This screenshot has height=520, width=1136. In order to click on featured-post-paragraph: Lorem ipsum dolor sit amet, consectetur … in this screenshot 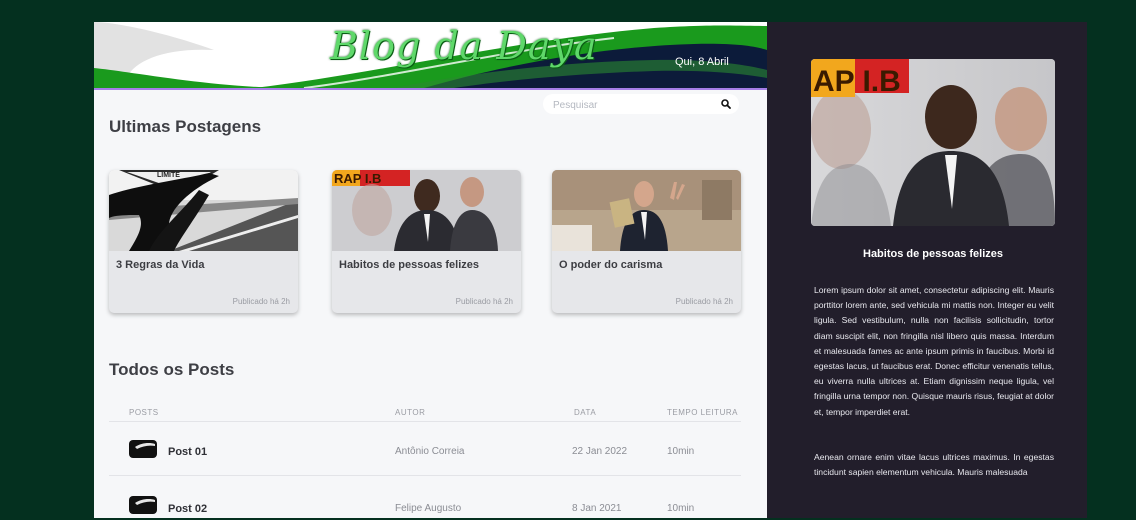, I will do `click(934, 351)`.